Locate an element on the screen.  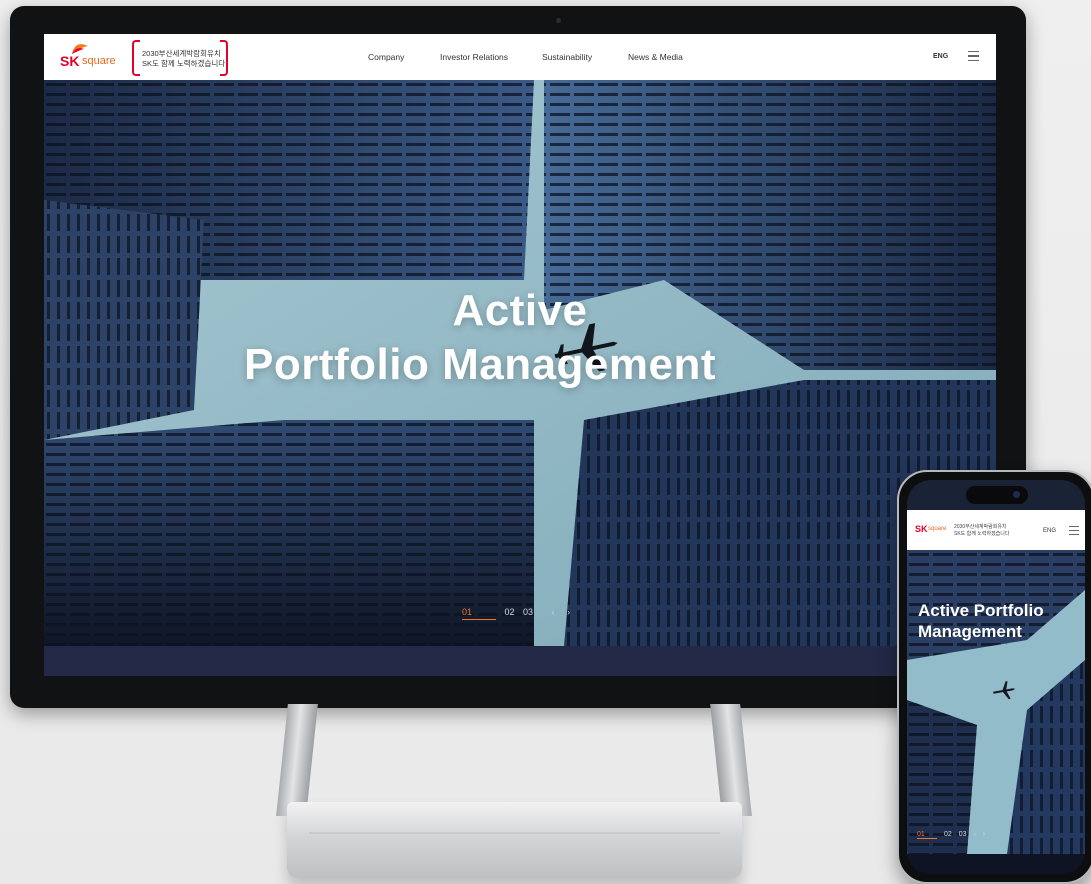
mobile-logo-sk: SK is located at coordinates (921, 529).